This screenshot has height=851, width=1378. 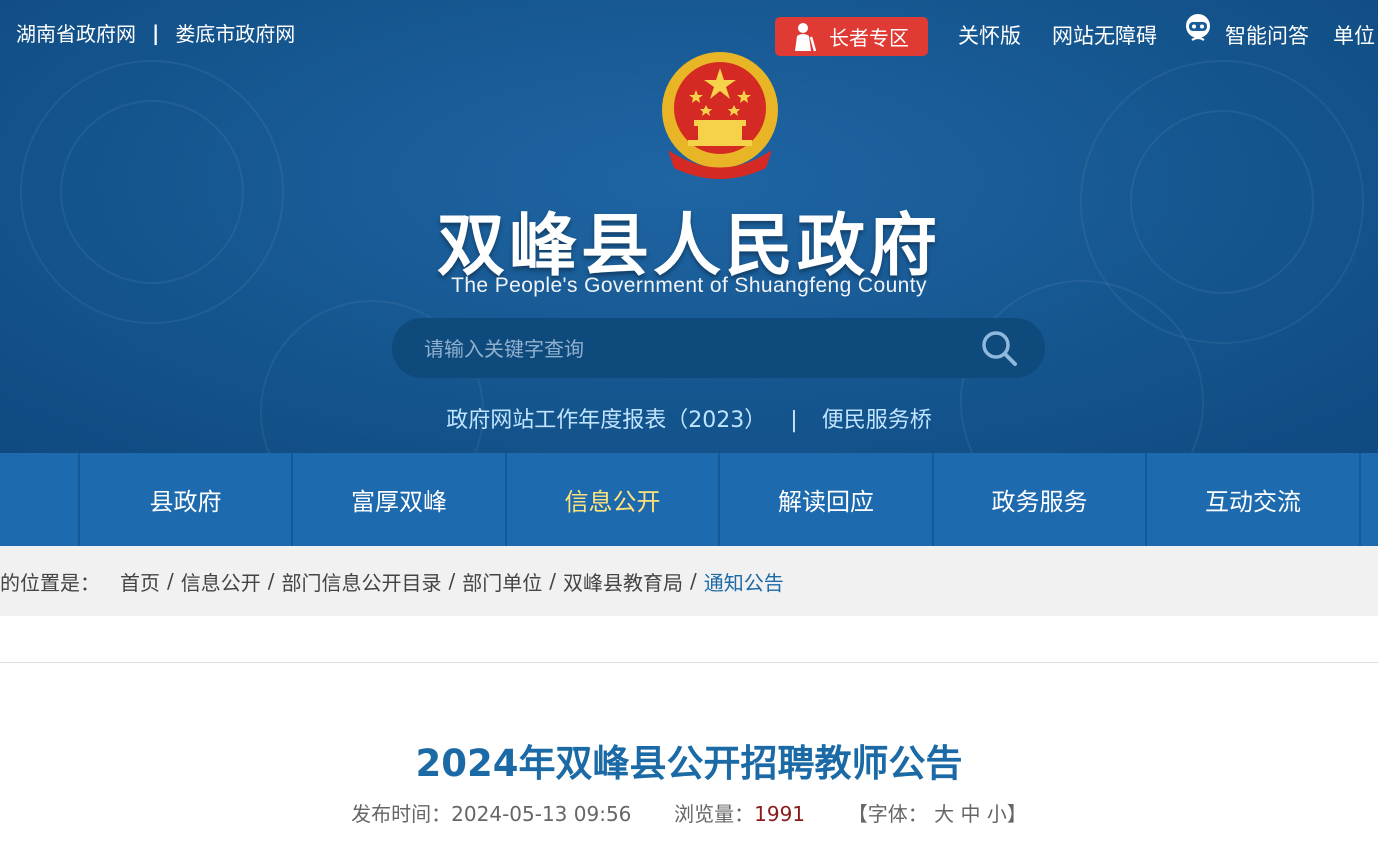 What do you see at coordinates (869, 38) in the screenshot?
I see `elder-zone-label: 长者专区` at bounding box center [869, 38].